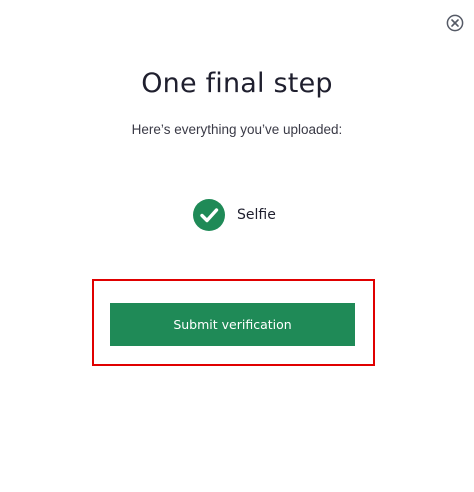  What do you see at coordinates (232, 324) in the screenshot?
I see `submit-verification-button: Submit verification` at bounding box center [232, 324].